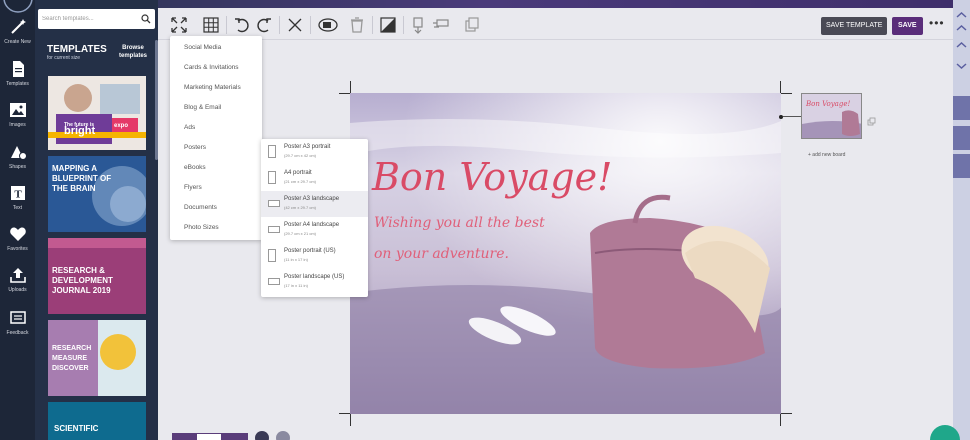  I want to click on duplicate-icon, so click(472, 25).